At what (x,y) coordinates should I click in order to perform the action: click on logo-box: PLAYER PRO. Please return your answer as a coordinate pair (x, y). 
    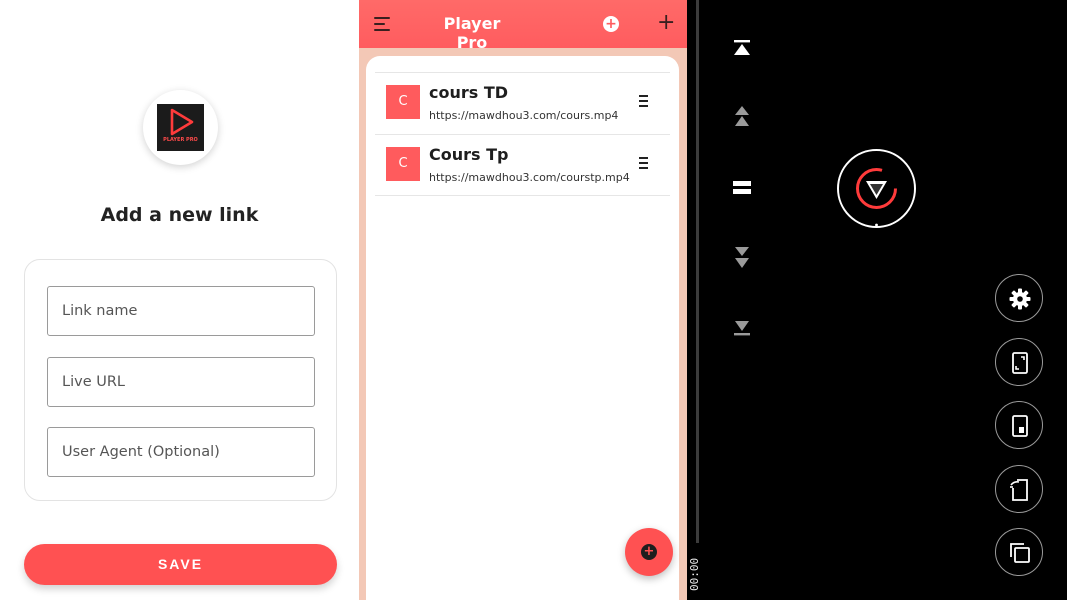
    Looking at the image, I should click on (180, 127).